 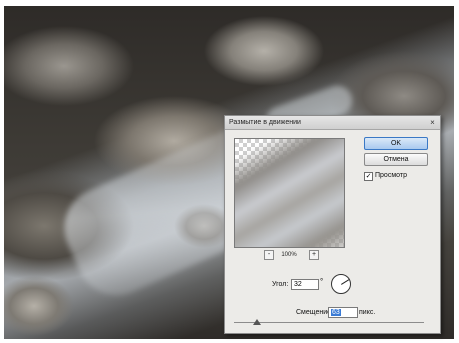 What do you see at coordinates (265, 122) in the screenshot?
I see `dialog-title: Размытие в движении` at bounding box center [265, 122].